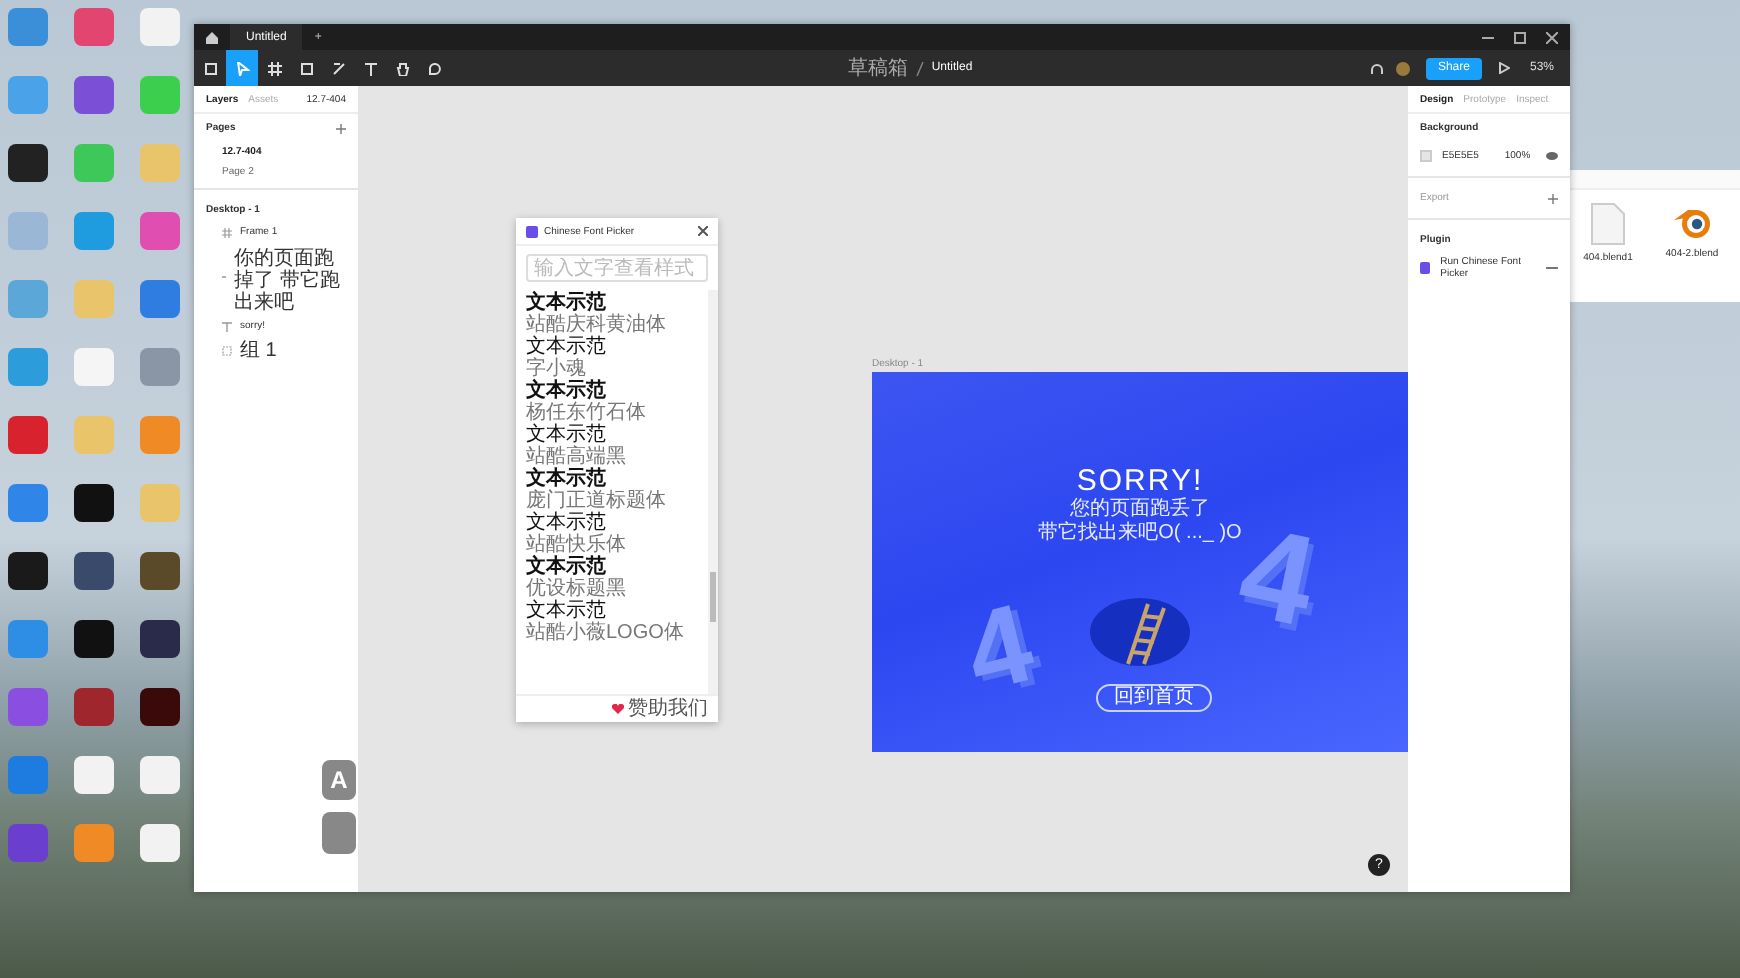 The image size is (1740, 978). I want to click on message-line: 带它找出来吧O( ..._ )O, so click(1140, 533).